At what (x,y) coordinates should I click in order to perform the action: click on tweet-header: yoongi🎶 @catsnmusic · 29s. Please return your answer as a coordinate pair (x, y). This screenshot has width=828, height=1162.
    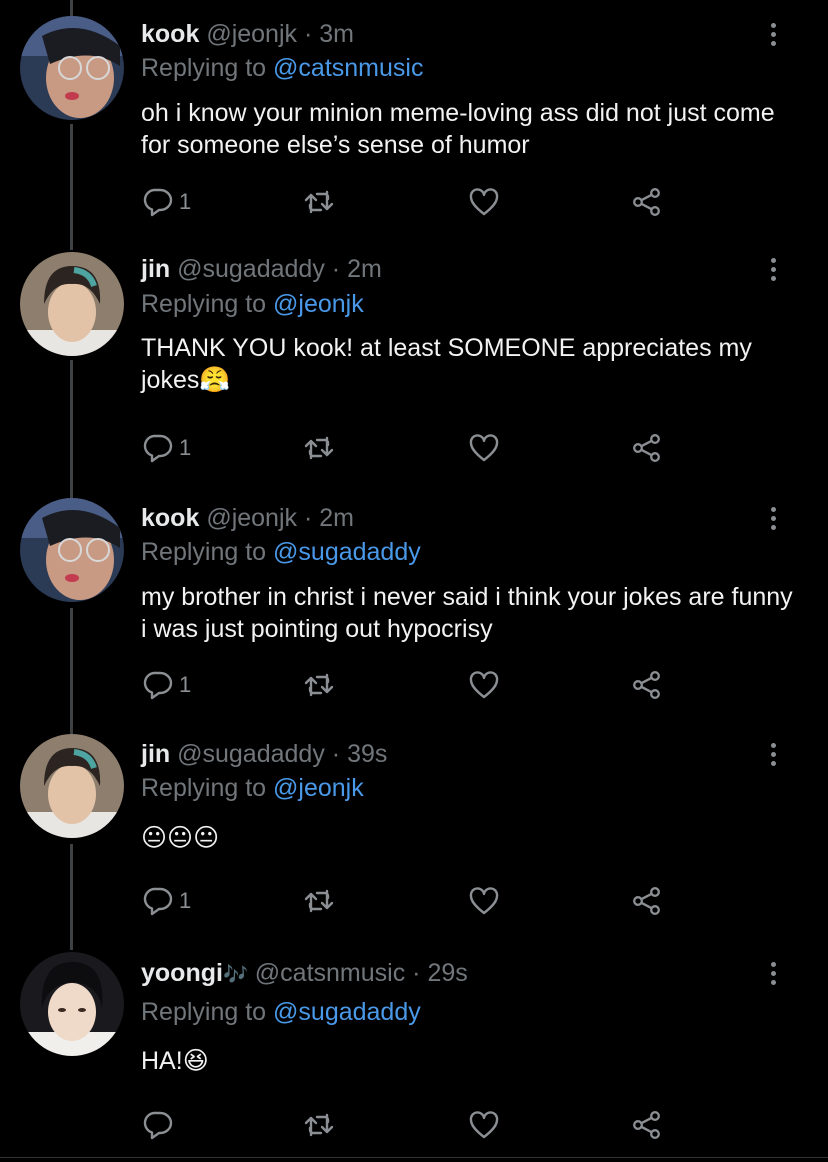
    Looking at the image, I should click on (304, 974).